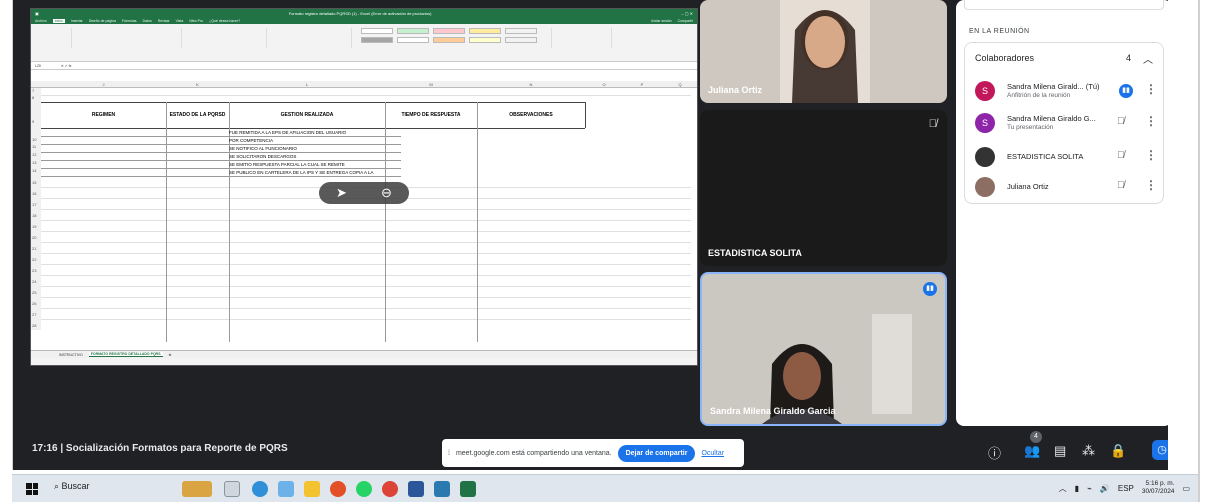 This screenshot has height=502, width=1215. What do you see at coordinates (364, 193) in the screenshot?
I see `shared-window-controls: ➤ ⊖` at bounding box center [364, 193].